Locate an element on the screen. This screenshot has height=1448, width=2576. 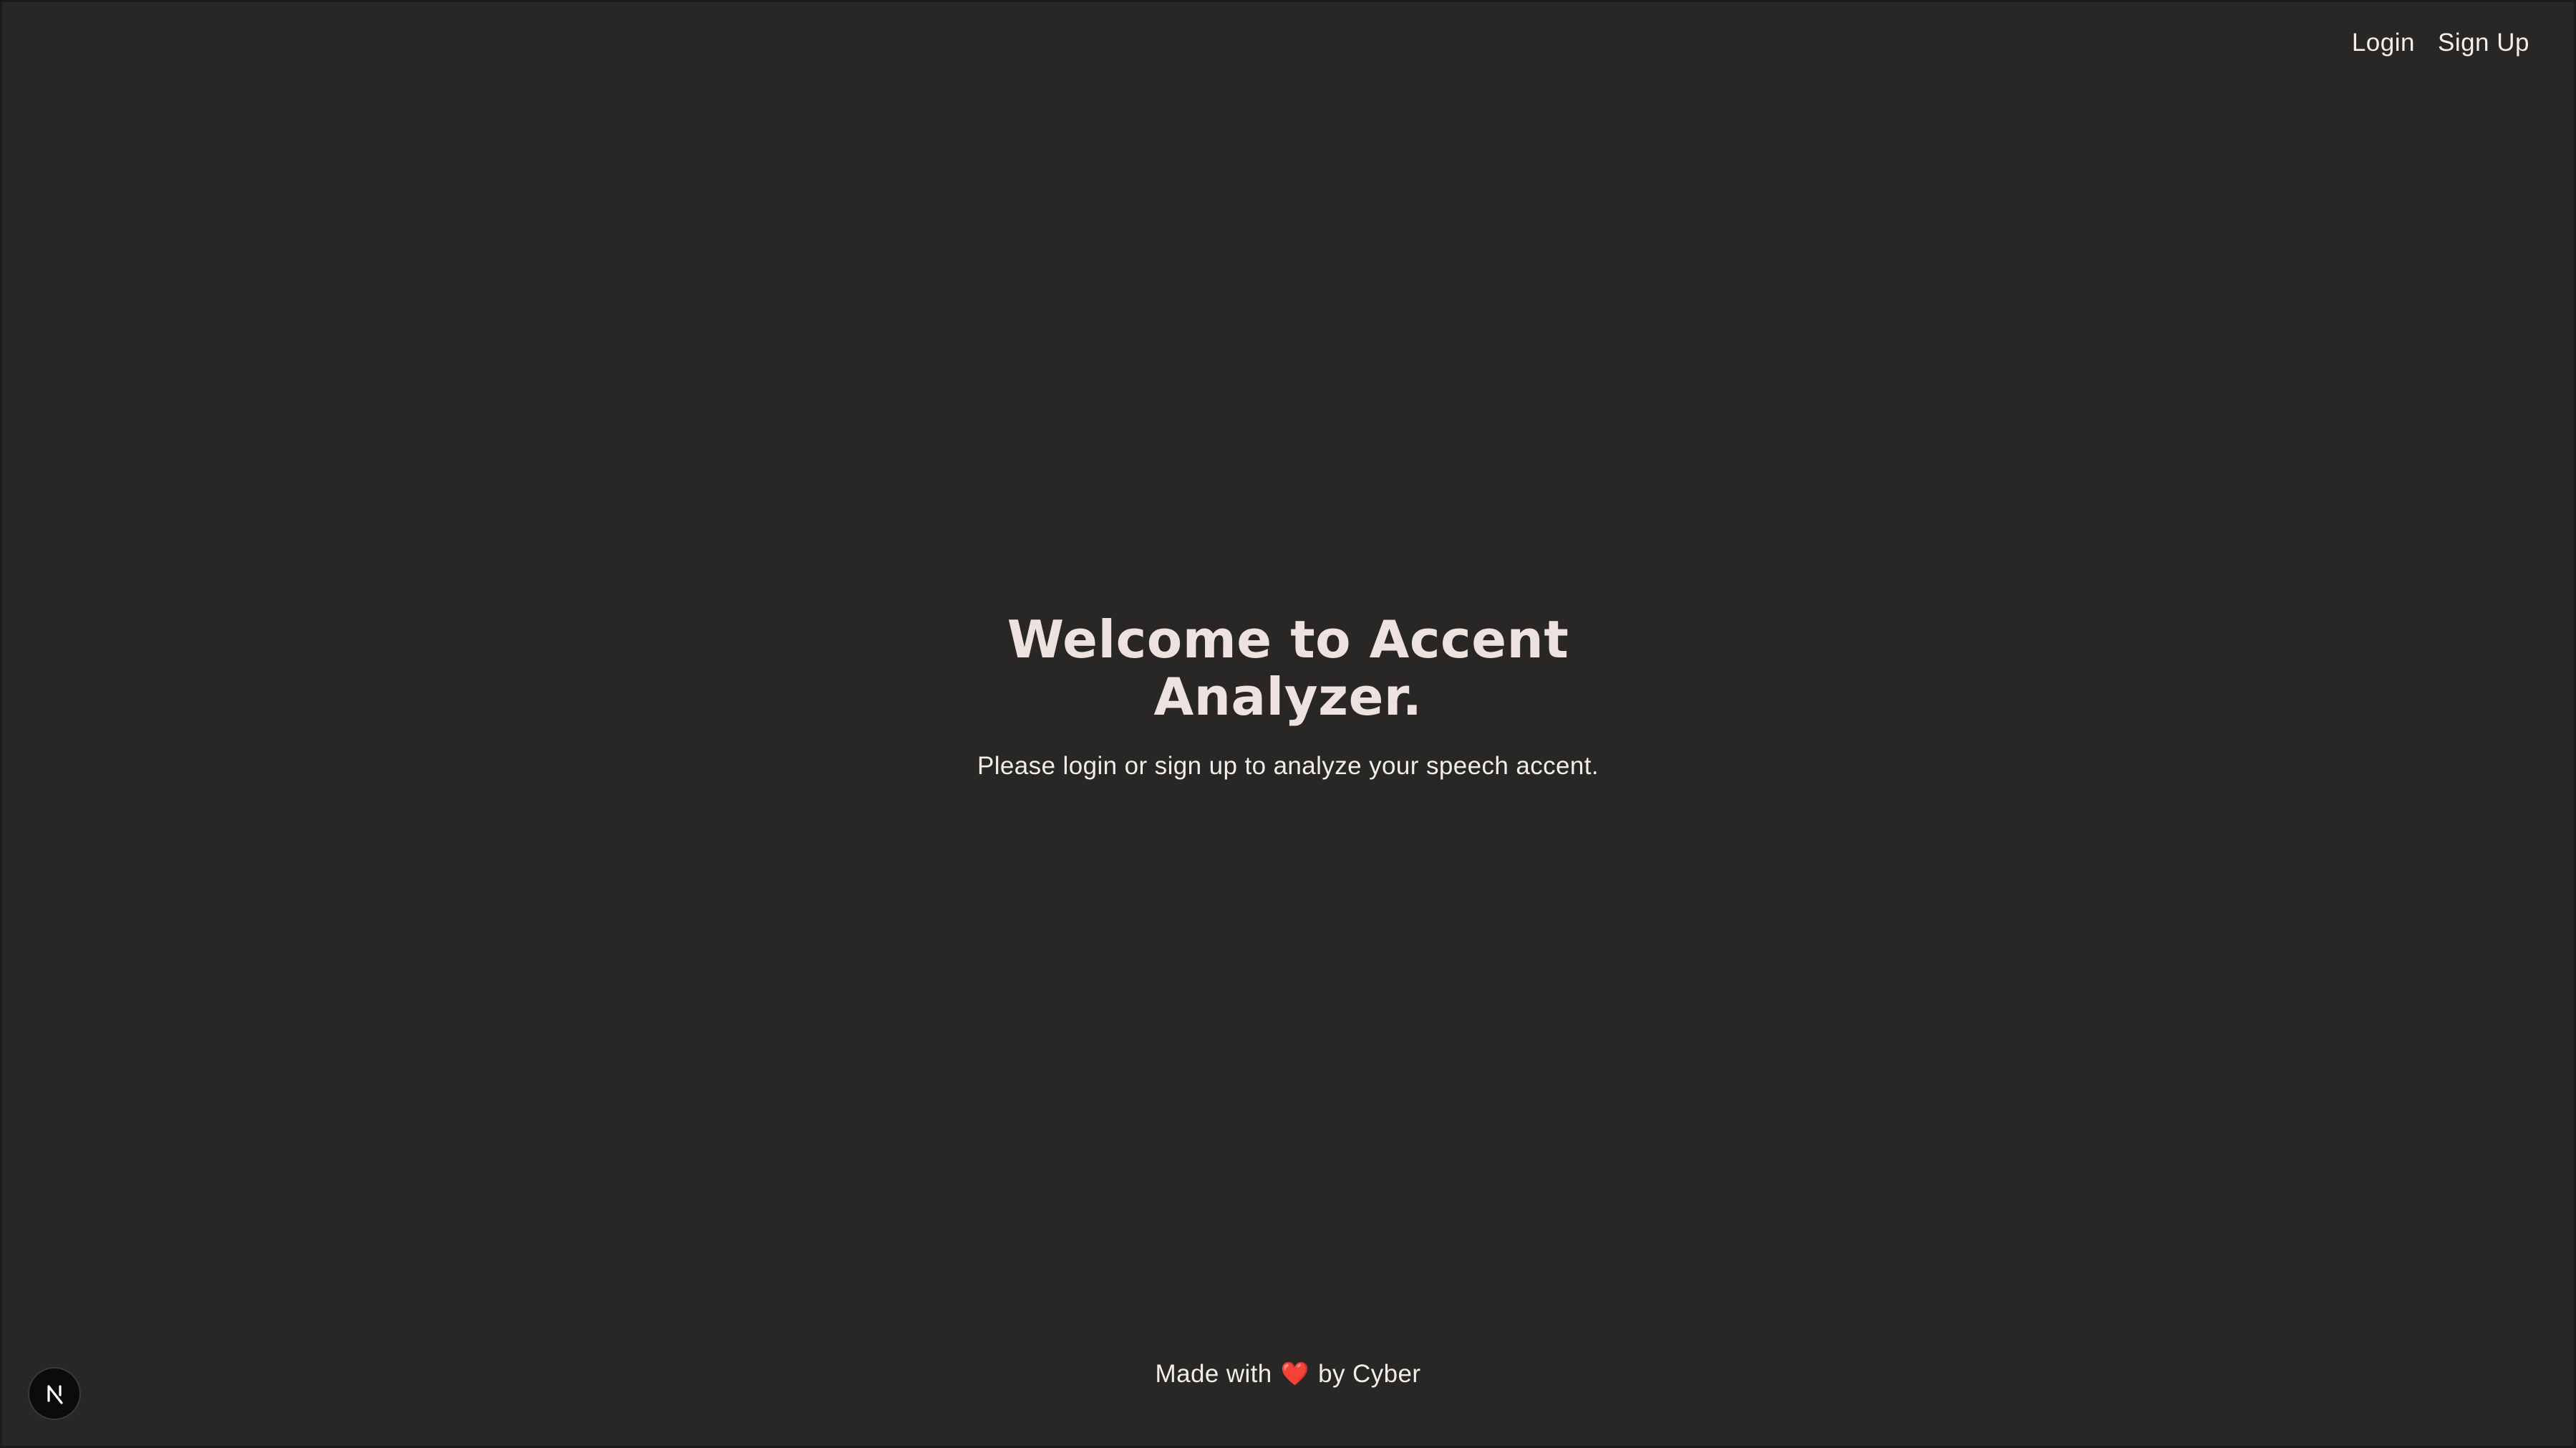
top-navigation: Login Sign Up is located at coordinates (2440, 42).